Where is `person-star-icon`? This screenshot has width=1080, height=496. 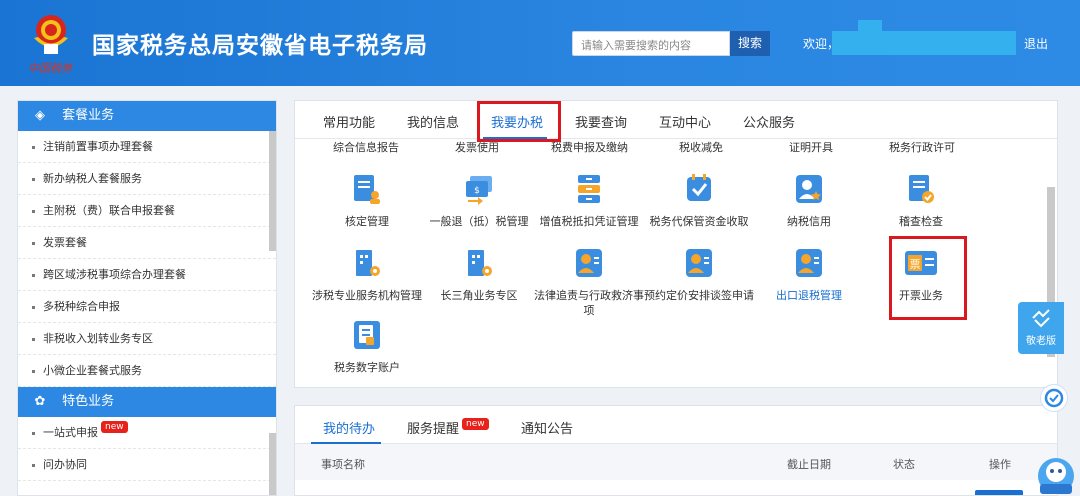
person-star-icon is located at coordinates (809, 189).